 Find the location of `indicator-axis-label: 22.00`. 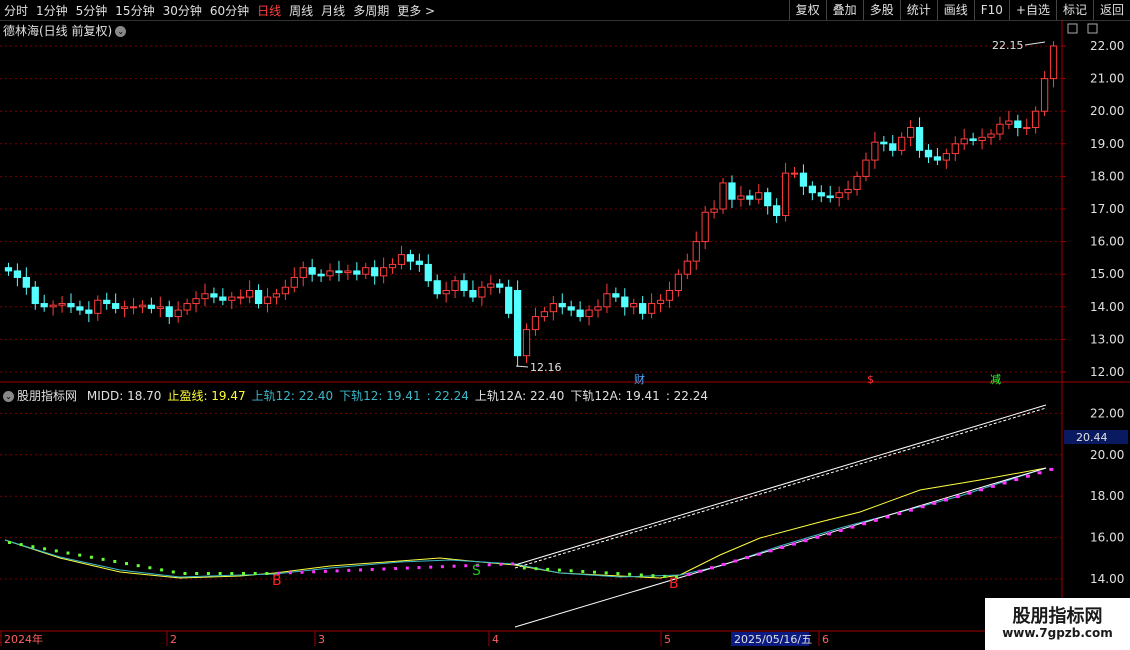

indicator-axis-label: 22.00 is located at coordinates (1107, 413).